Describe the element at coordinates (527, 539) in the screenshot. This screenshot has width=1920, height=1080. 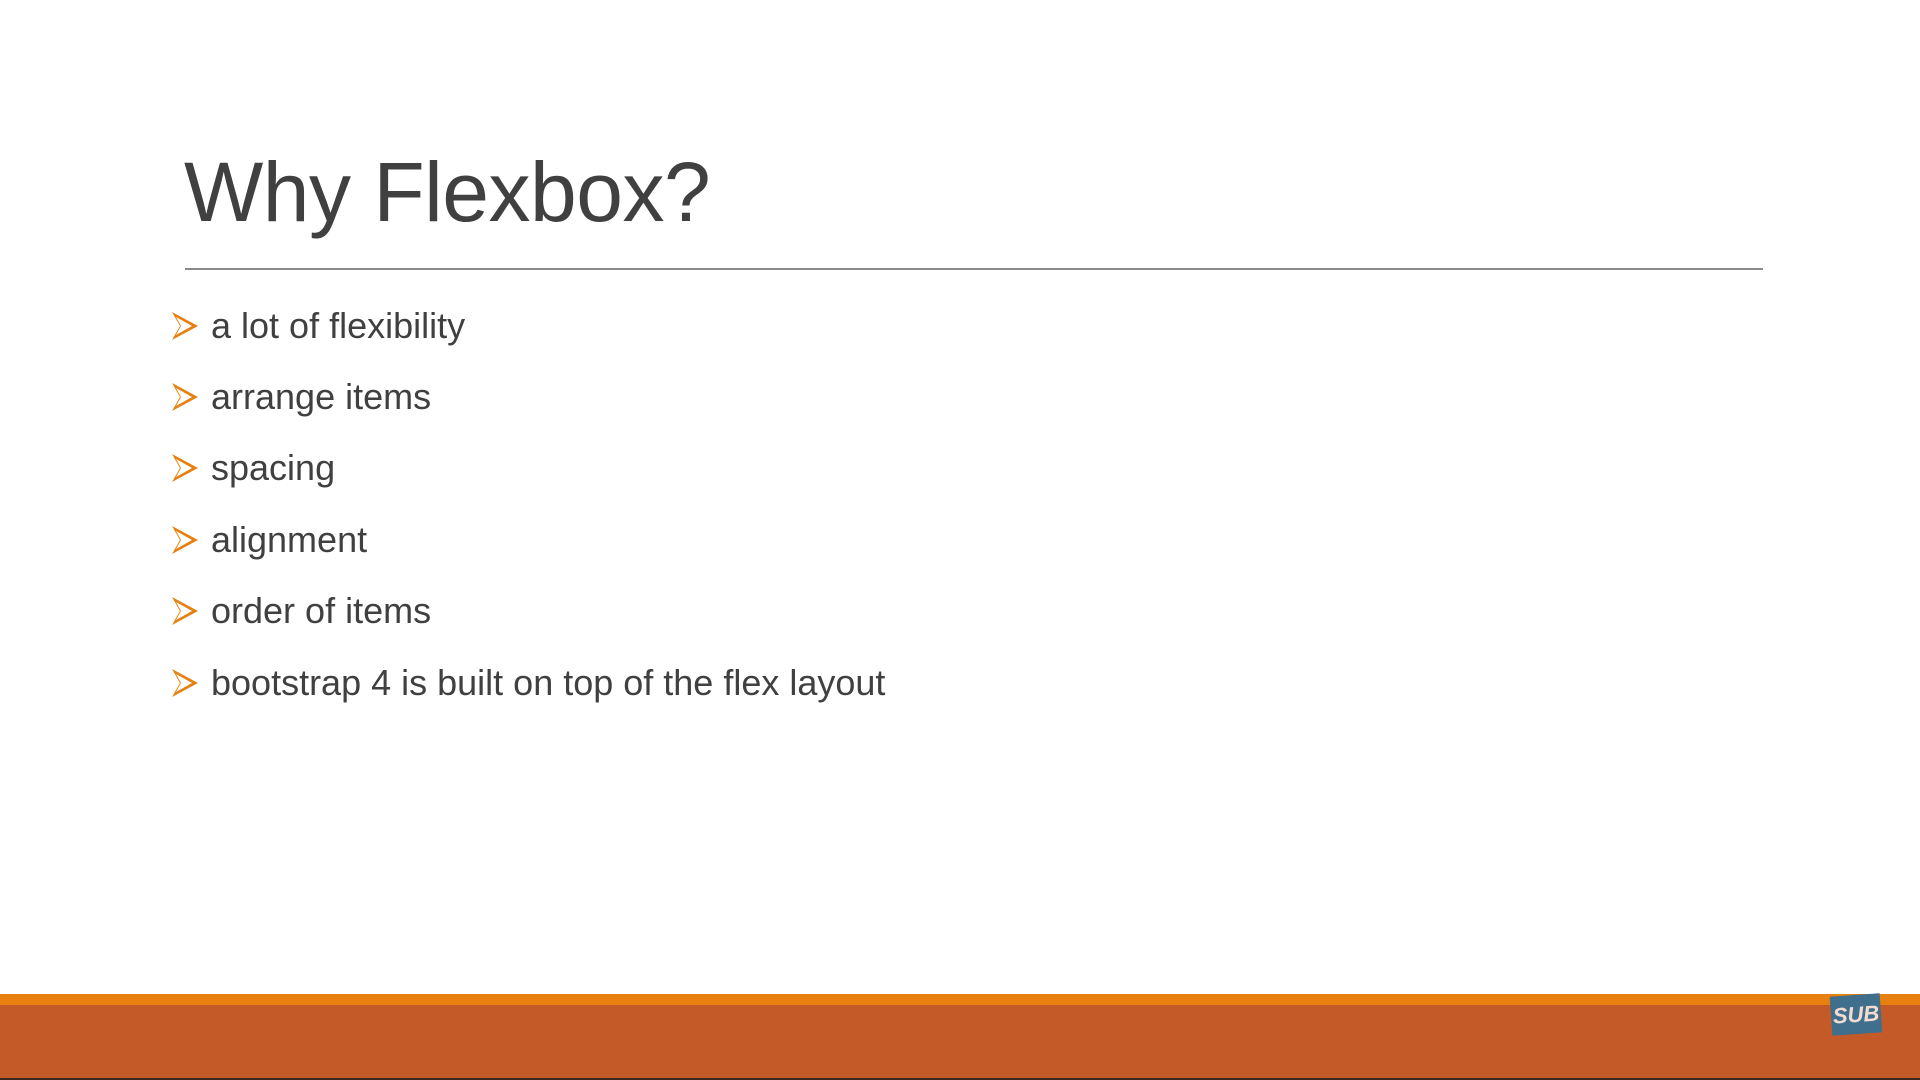
I see `list-item: alignment` at that location.